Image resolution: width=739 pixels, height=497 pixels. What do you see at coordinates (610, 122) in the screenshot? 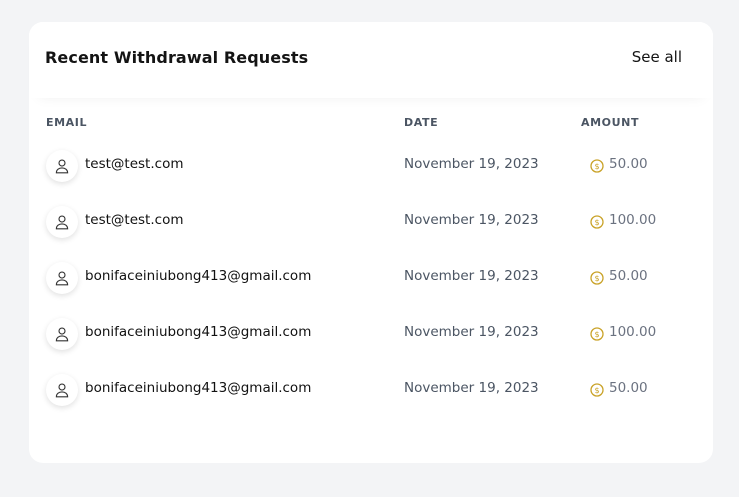
I see `column-header-amount: AMOUNT` at bounding box center [610, 122].